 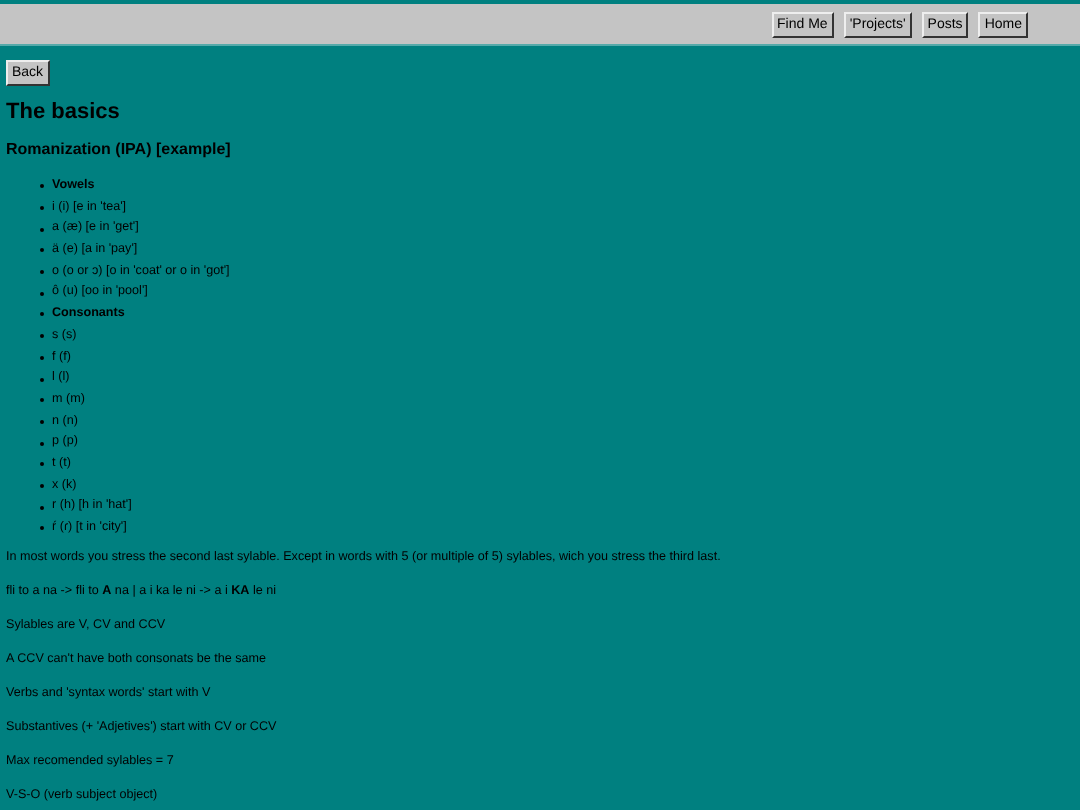 What do you see at coordinates (119, 149) in the screenshot?
I see `section-heading: Romanization (IPA) [example]` at bounding box center [119, 149].